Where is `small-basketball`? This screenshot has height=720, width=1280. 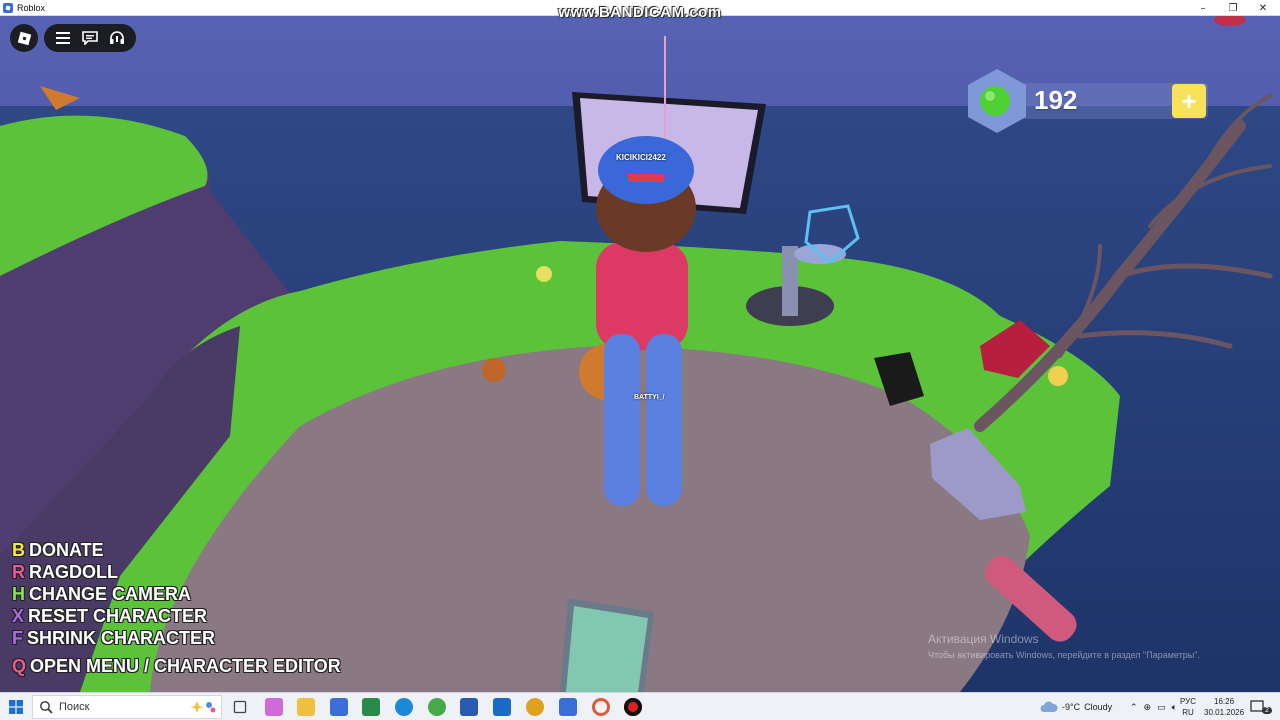
small-basketball is located at coordinates (494, 370).